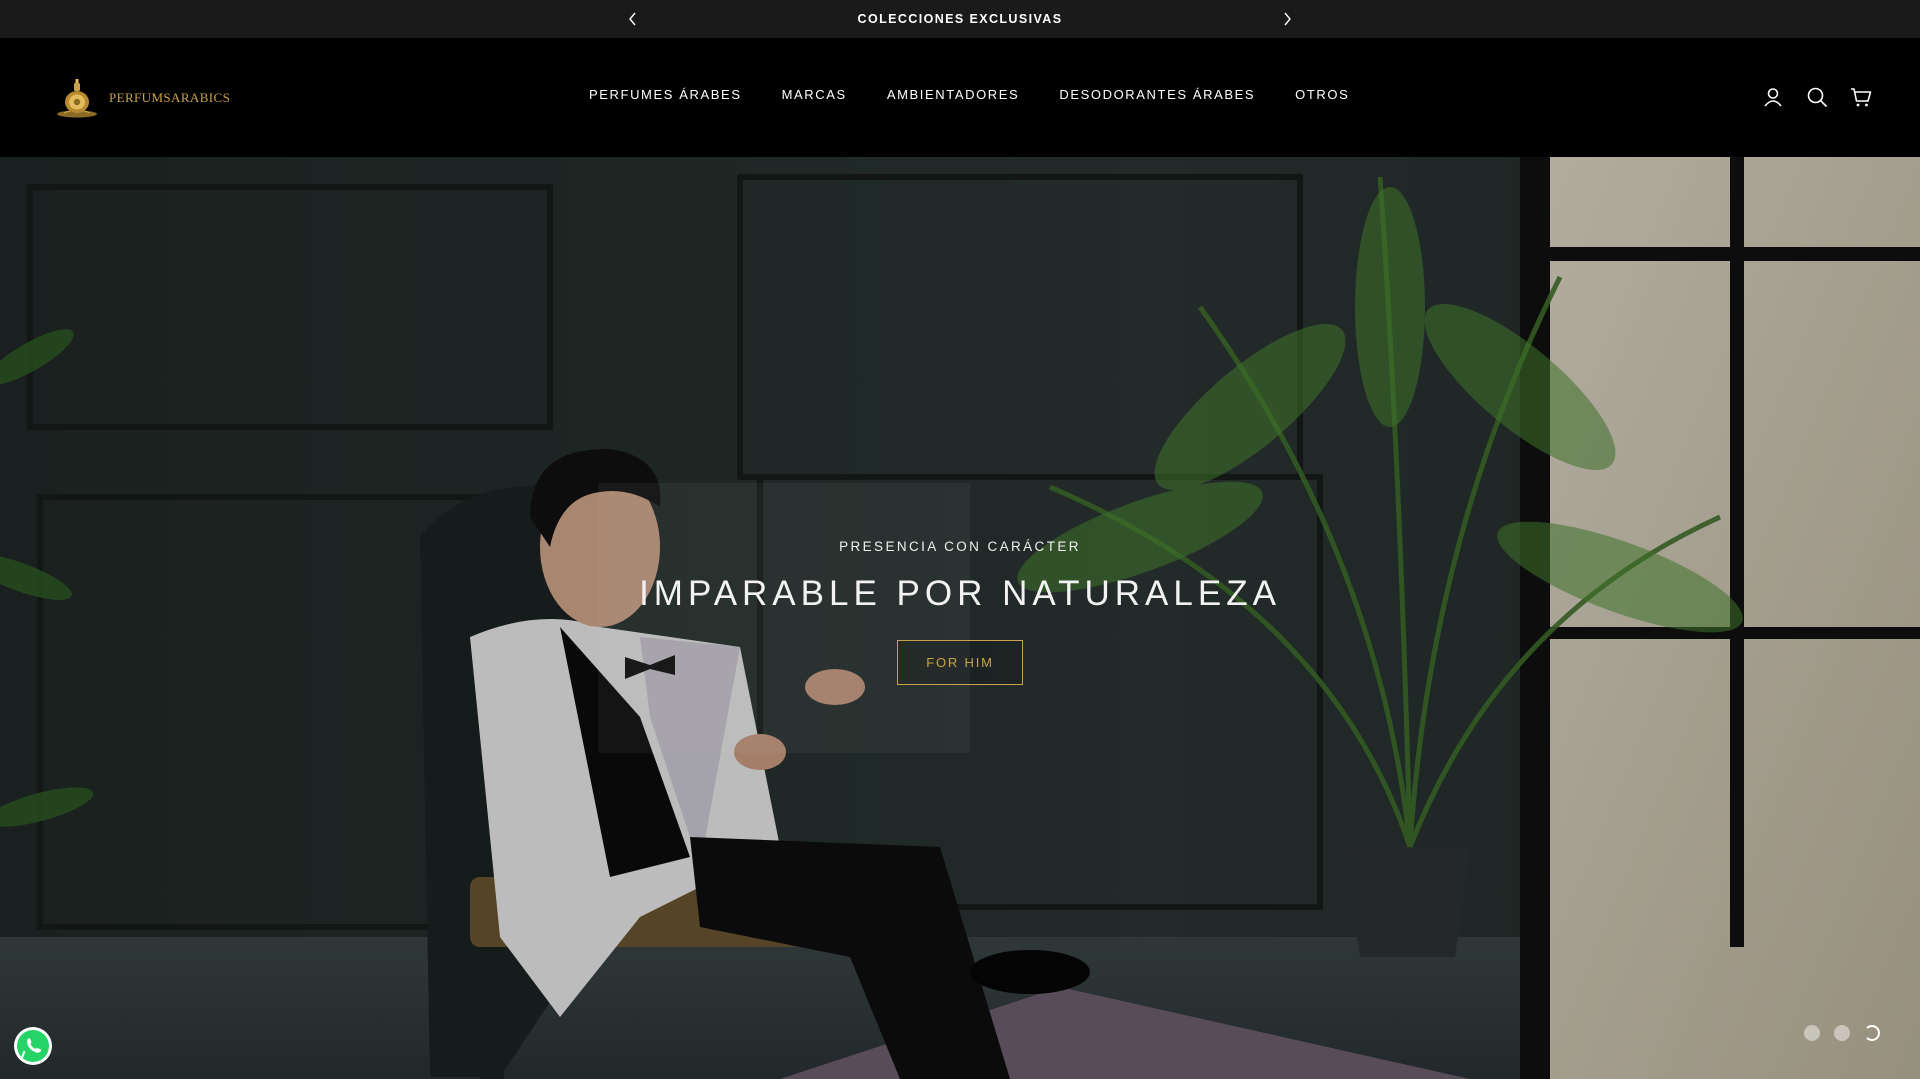  What do you see at coordinates (1861, 97) in the screenshot?
I see `cart-icon` at bounding box center [1861, 97].